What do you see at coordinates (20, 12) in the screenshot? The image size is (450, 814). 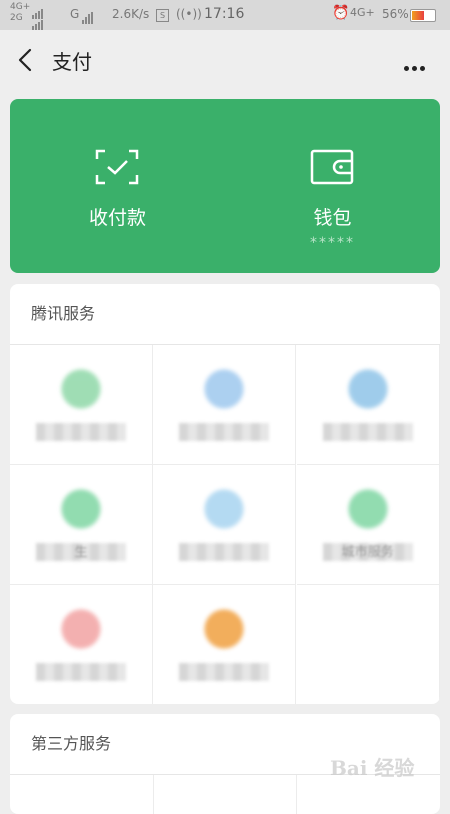 I see `network-indicator: 4G+ 2G` at bounding box center [20, 12].